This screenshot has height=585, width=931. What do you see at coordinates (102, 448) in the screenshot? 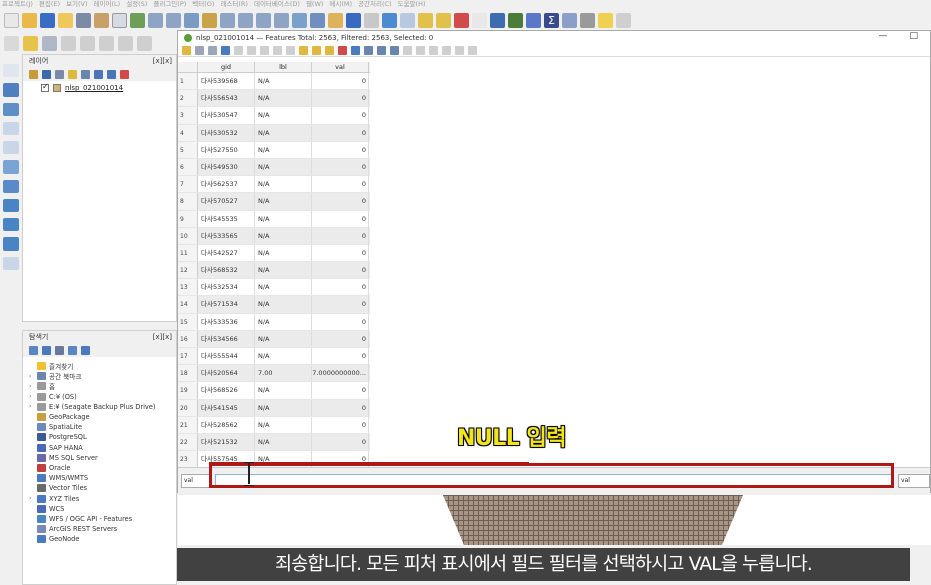
I see `browser-item: SAP HANA` at bounding box center [102, 448].